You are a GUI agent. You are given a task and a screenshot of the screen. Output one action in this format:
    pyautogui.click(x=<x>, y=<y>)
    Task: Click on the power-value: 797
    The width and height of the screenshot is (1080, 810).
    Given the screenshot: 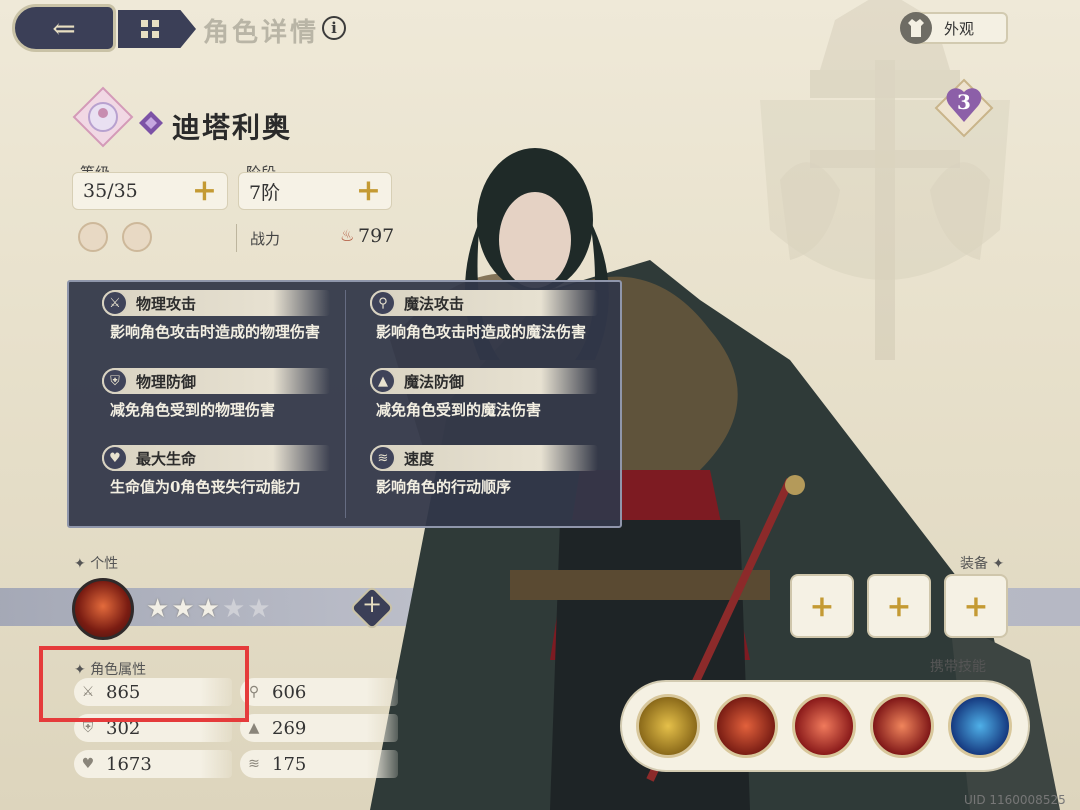 What is the action you would take?
    pyautogui.click(x=376, y=236)
    